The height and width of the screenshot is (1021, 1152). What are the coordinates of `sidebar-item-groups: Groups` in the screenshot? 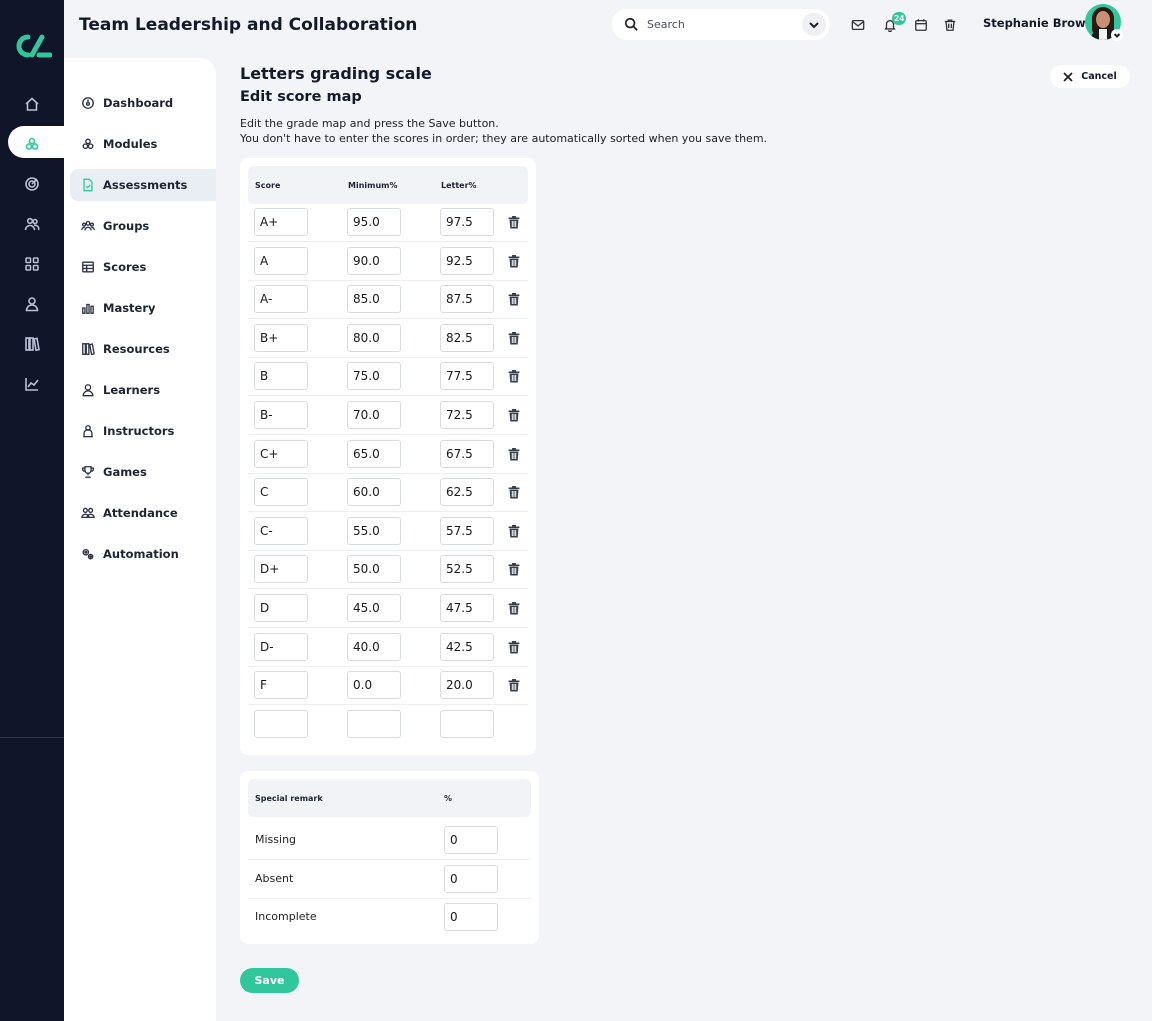 It's located at (143, 226).